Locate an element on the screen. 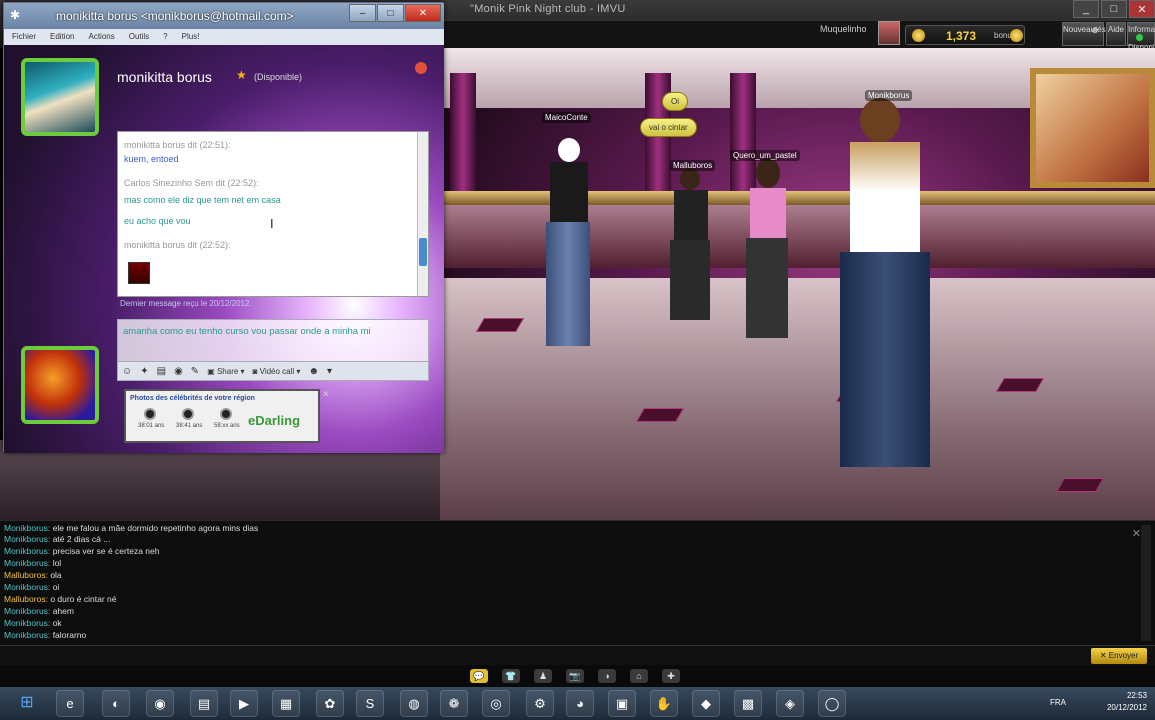  menu-item-actions: Actions is located at coordinates (101, 37).